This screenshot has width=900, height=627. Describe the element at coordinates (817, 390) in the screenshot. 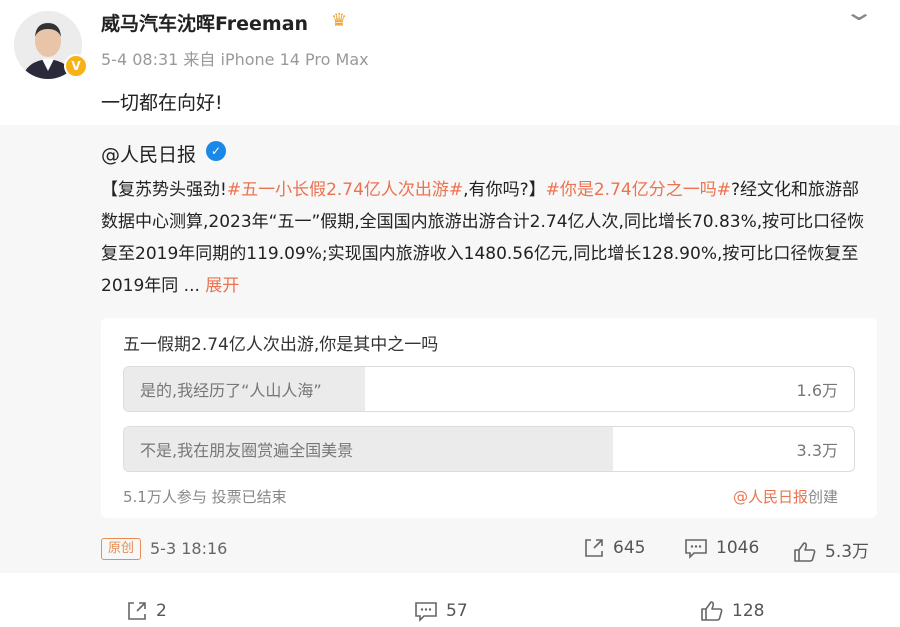

I see `poll-option-count: 1.6万` at that location.